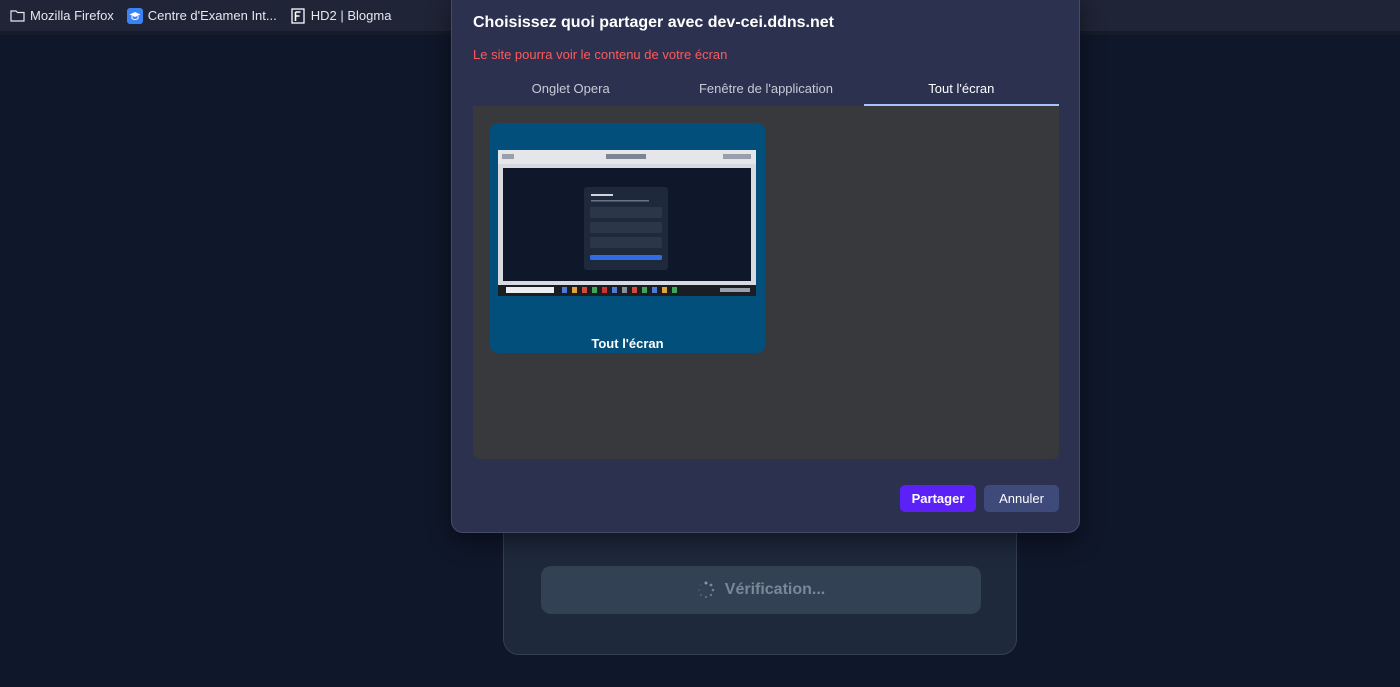  Describe the element at coordinates (706, 590) in the screenshot. I see `spinner-icon` at that location.